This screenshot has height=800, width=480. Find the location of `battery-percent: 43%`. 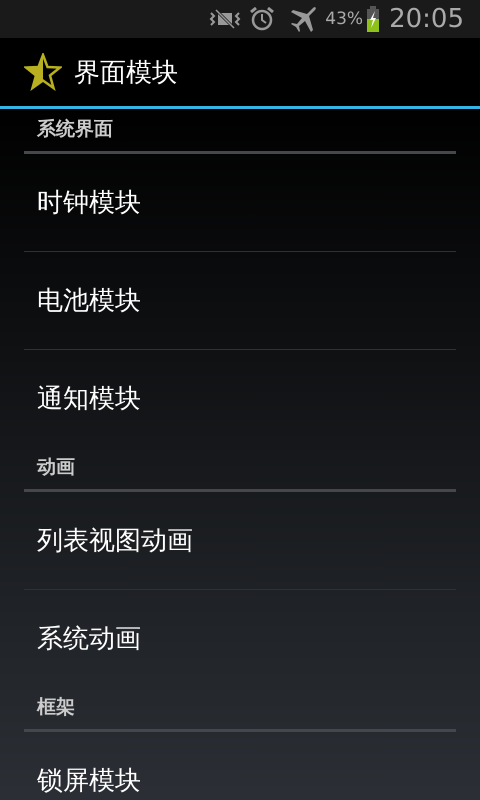

battery-percent: 43% is located at coordinates (344, 19).